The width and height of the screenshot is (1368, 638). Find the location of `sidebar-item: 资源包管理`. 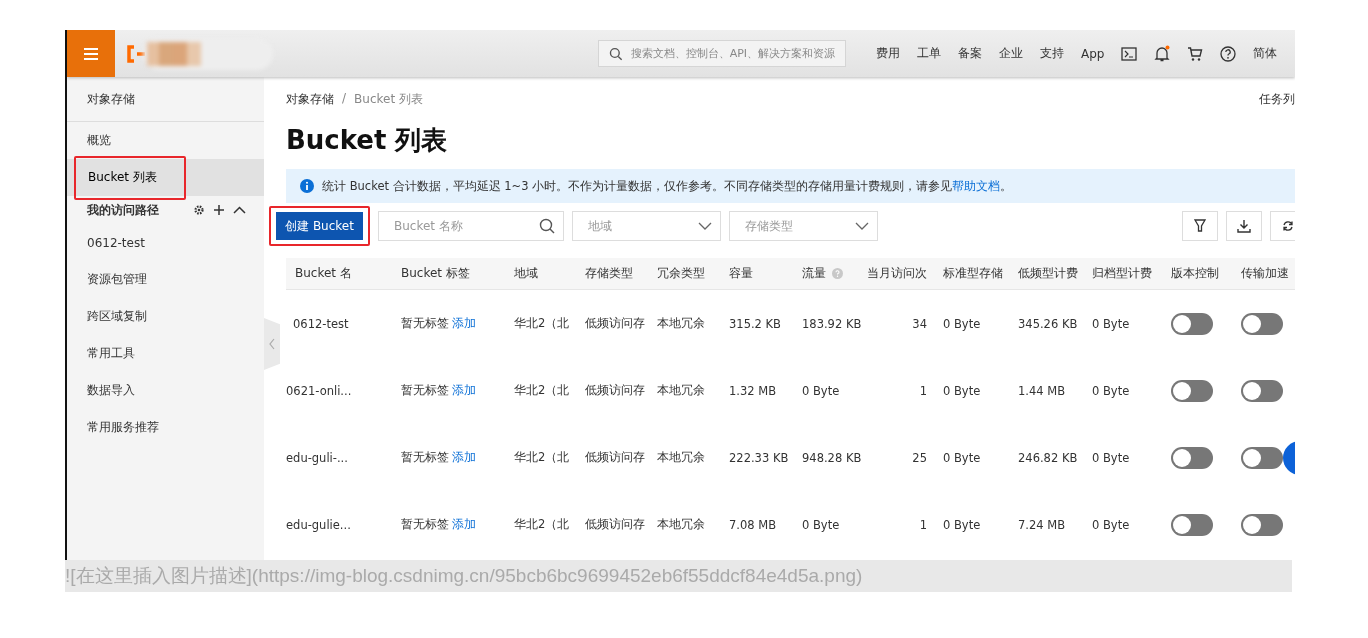

sidebar-item: 资源包管理 is located at coordinates (165, 279).